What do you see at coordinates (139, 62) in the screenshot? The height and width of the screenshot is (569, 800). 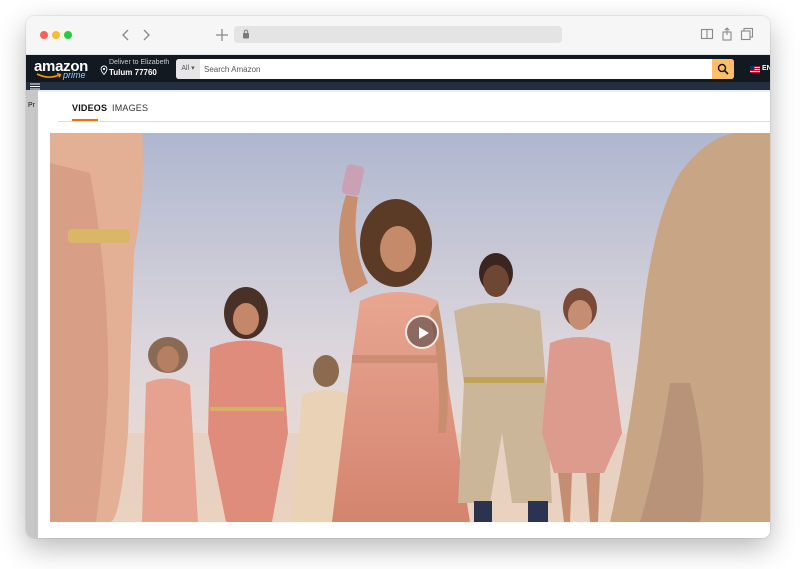 I see `deliver-label: Deliver to Elizabeth` at bounding box center [139, 62].